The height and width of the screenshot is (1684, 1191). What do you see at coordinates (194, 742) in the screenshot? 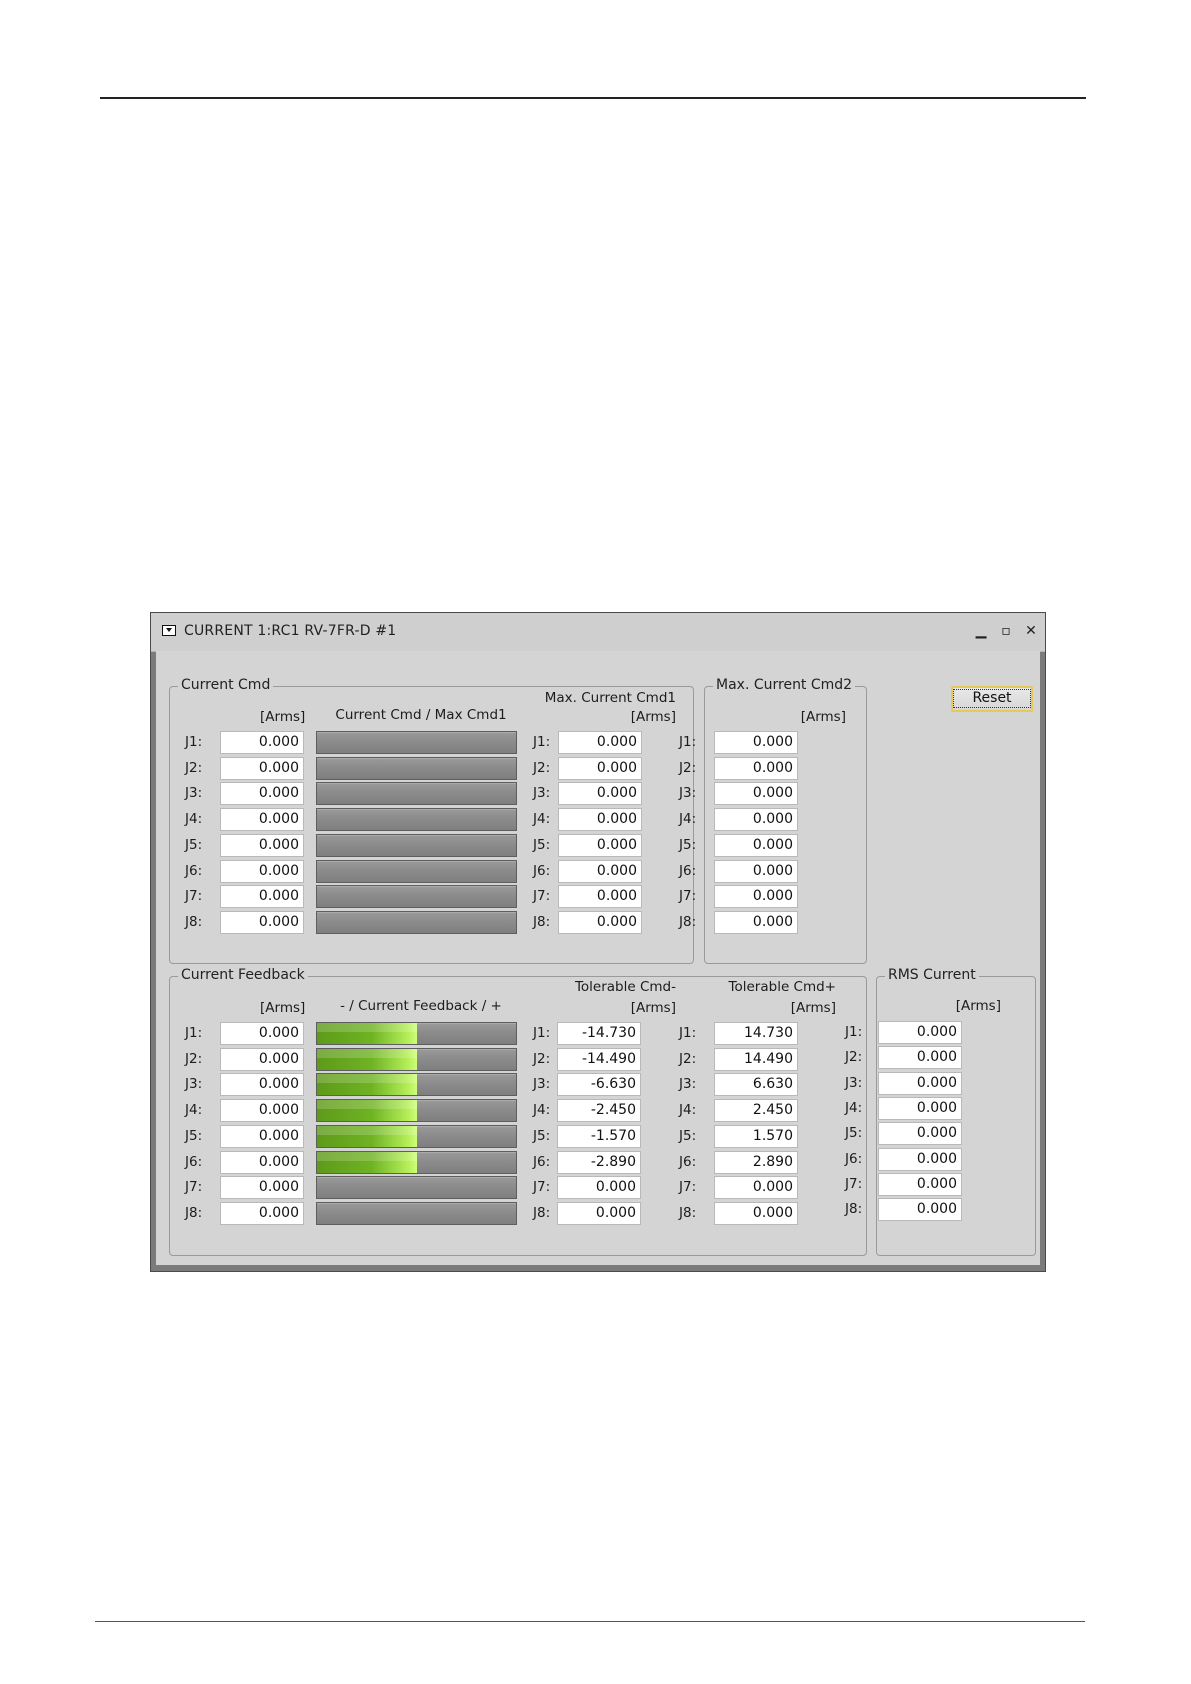
I see `current-cmd-j1-label: J1:` at bounding box center [194, 742].